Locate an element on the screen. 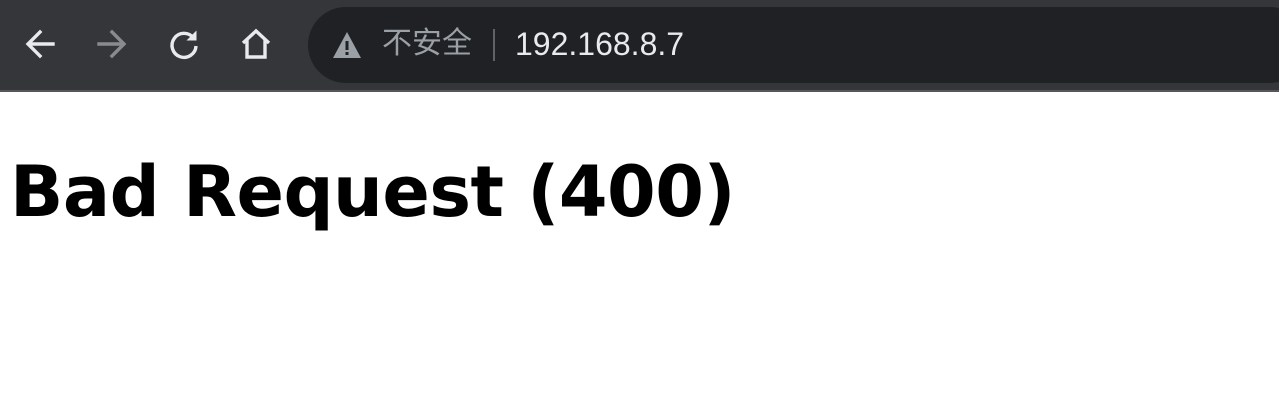  warning-triangle-icon is located at coordinates (347, 45).